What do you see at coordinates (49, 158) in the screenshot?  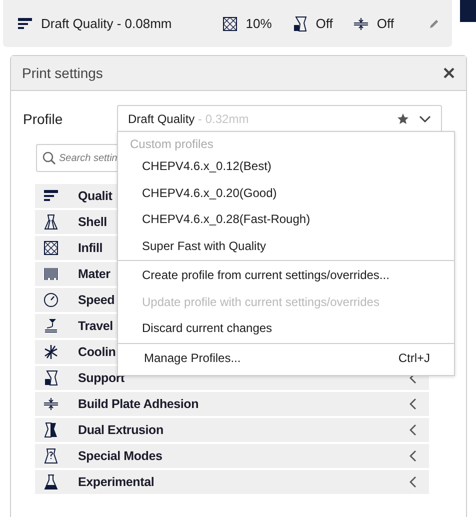 I see `search-icon` at bounding box center [49, 158].